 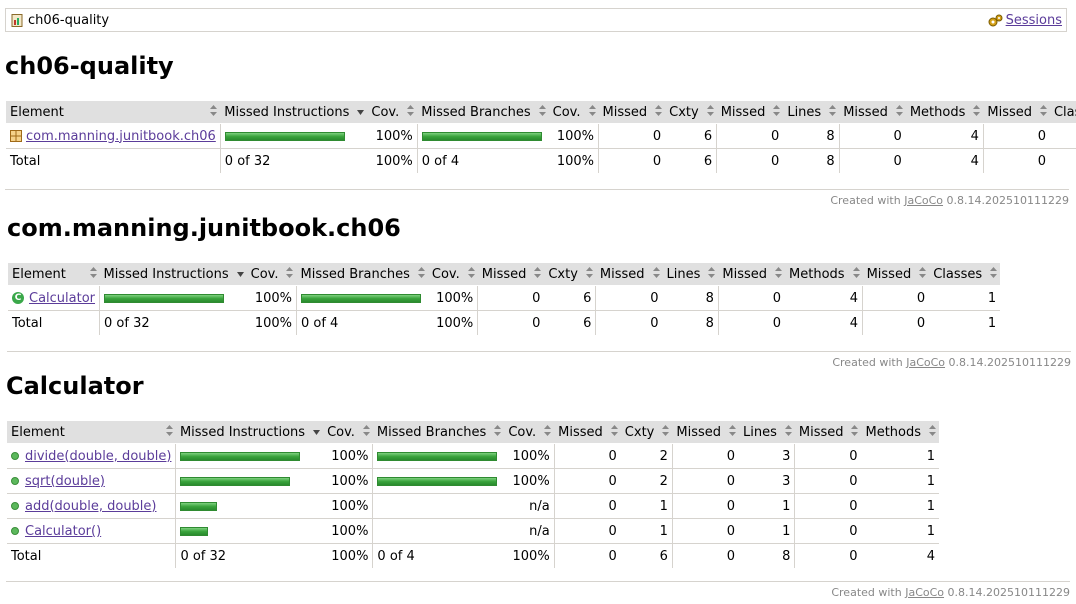 What do you see at coordinates (625, 112) in the screenshot?
I see `col-missed-cxty-label: Missed` at bounding box center [625, 112].